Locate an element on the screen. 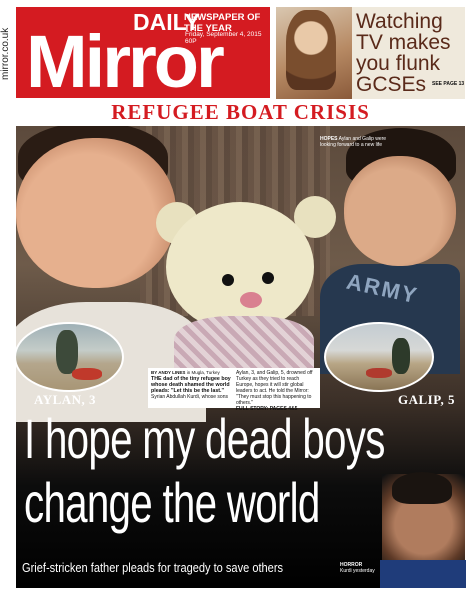  teddy-bear-dress is located at coordinates (244, 346).